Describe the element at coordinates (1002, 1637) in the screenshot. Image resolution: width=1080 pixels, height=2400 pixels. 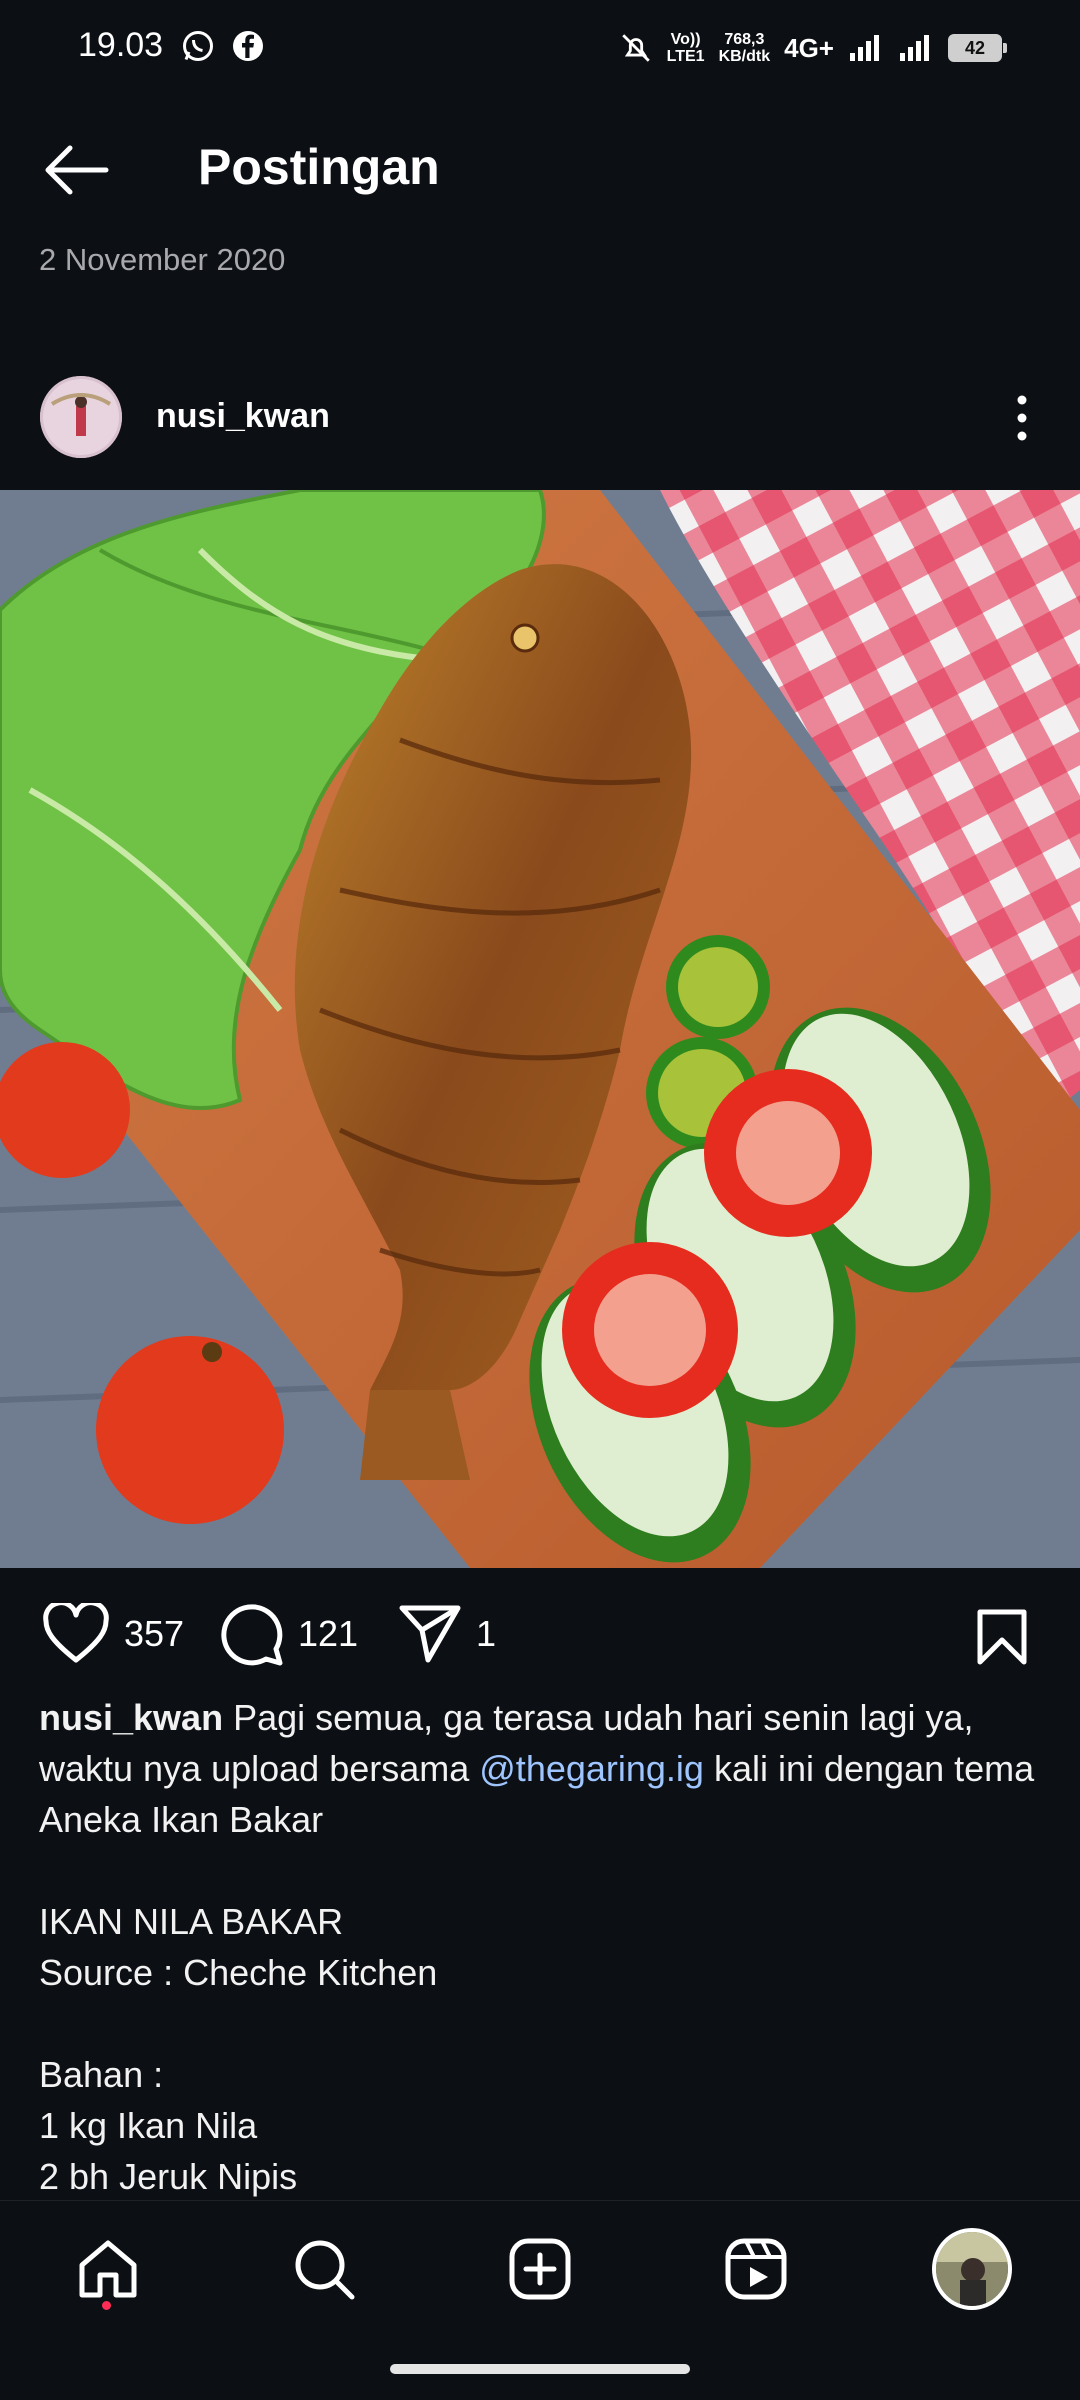
I see `bookmark-icon` at that location.